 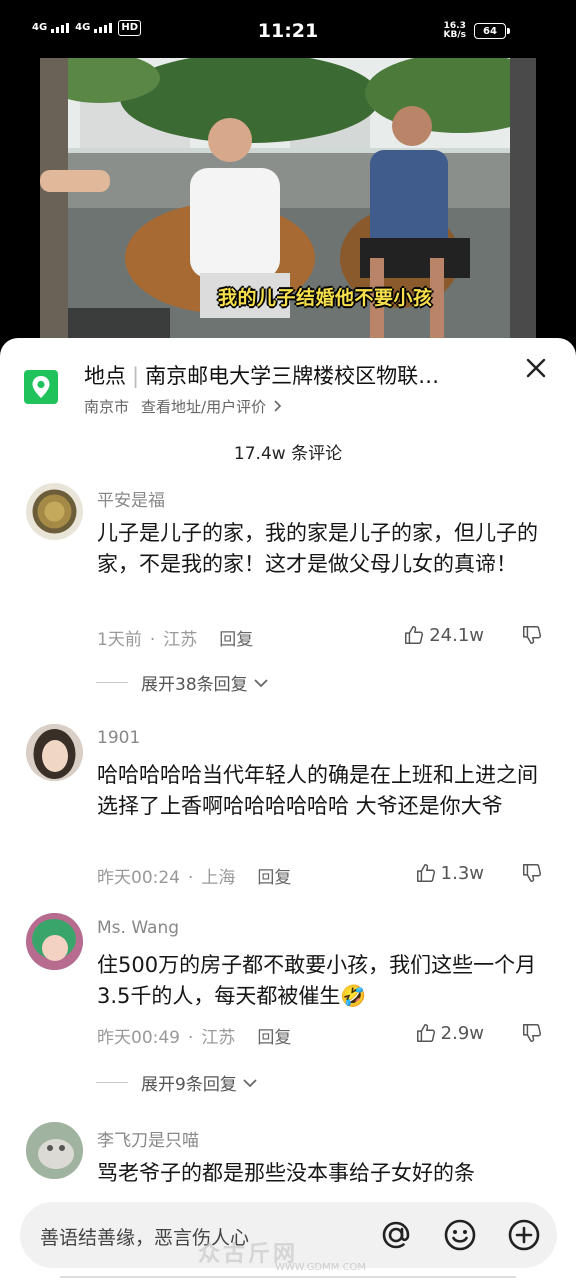 What do you see at coordinates (456, 635) in the screenshot?
I see `like-count: 24.1w` at bounding box center [456, 635].